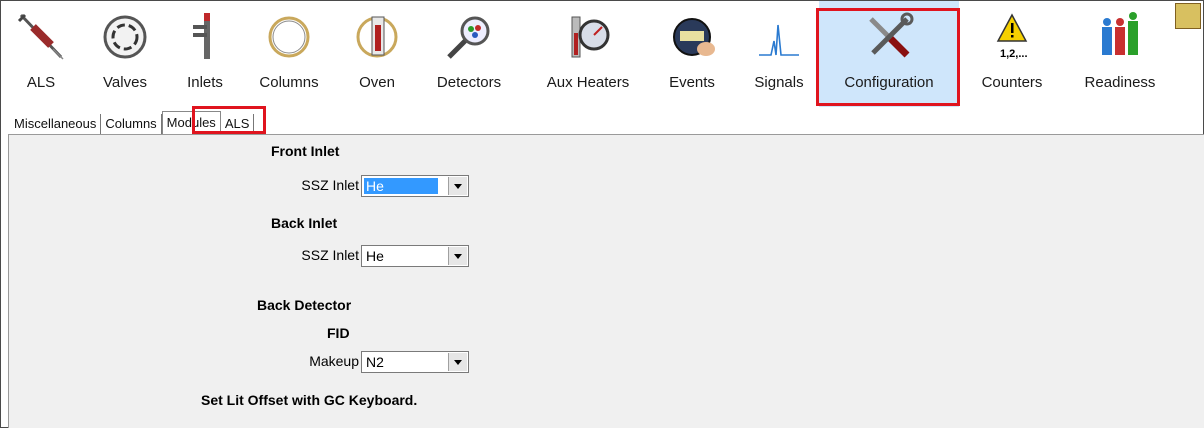 The width and height of the screenshot is (1204, 428). What do you see at coordinates (1120, 33) in the screenshot?
I see `readiness-people-icon` at bounding box center [1120, 33].